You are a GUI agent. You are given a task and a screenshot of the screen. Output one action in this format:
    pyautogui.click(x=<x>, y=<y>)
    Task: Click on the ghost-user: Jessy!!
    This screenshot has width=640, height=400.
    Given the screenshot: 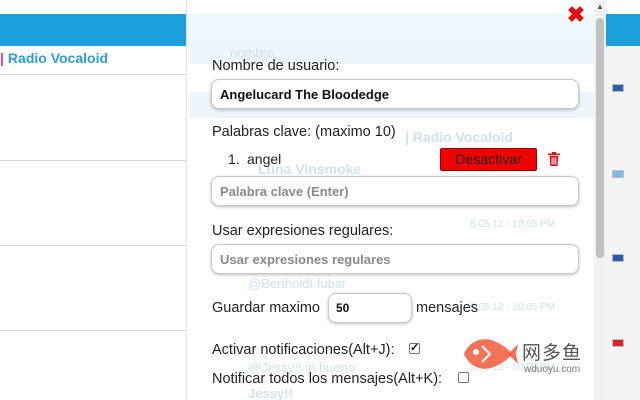 What is the action you would take?
    pyautogui.click(x=270, y=393)
    